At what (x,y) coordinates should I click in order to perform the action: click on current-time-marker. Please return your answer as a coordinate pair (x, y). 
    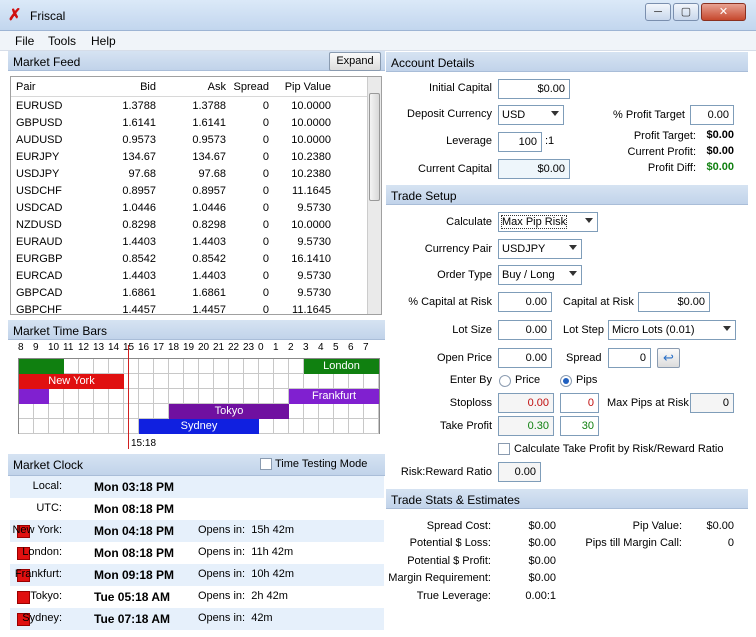
    Looking at the image, I should click on (128, 397).